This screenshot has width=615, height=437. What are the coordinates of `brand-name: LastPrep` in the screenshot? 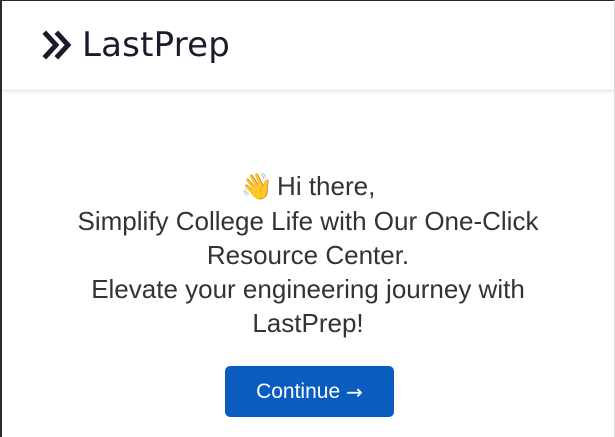 It's located at (156, 45).